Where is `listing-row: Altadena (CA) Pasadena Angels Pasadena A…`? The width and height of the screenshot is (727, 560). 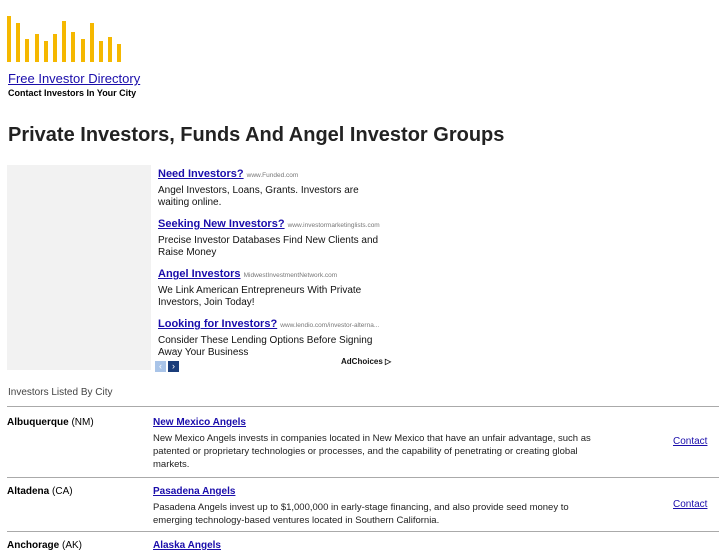 listing-row: Altadena (CA) Pasadena Angels Pasadena A… is located at coordinates (363, 507).